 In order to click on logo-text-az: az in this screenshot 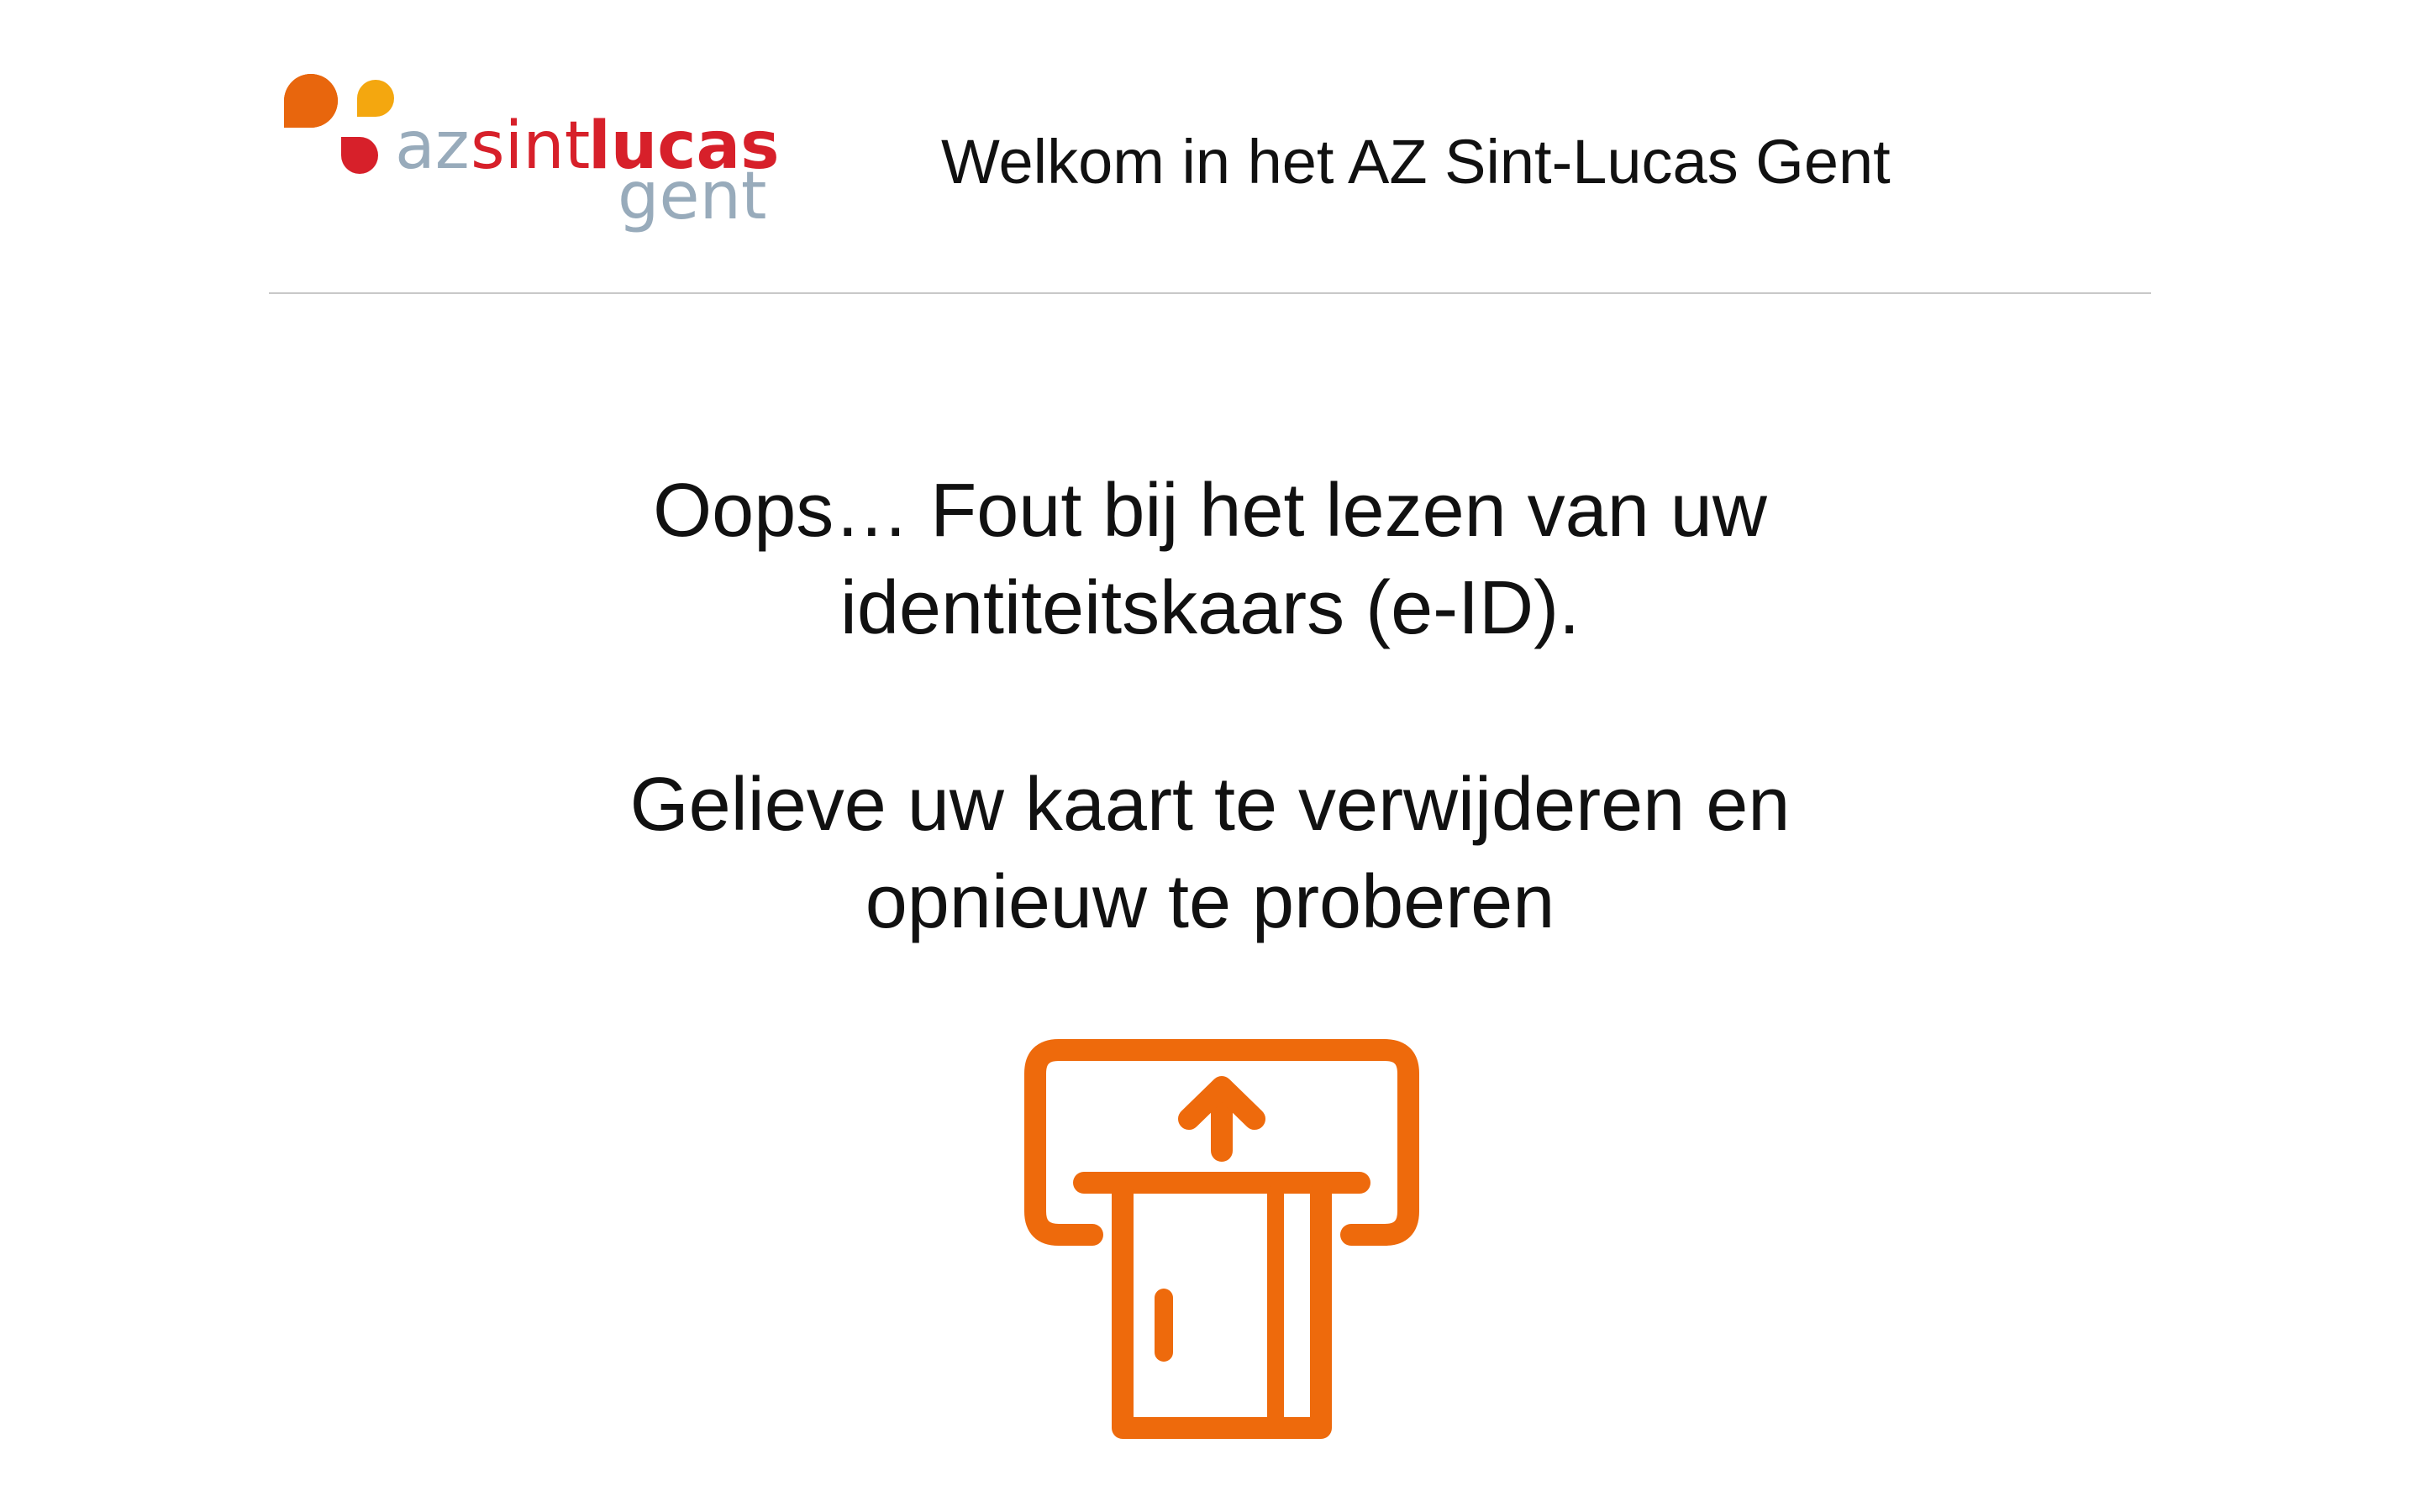, I will do `click(433, 146)`.